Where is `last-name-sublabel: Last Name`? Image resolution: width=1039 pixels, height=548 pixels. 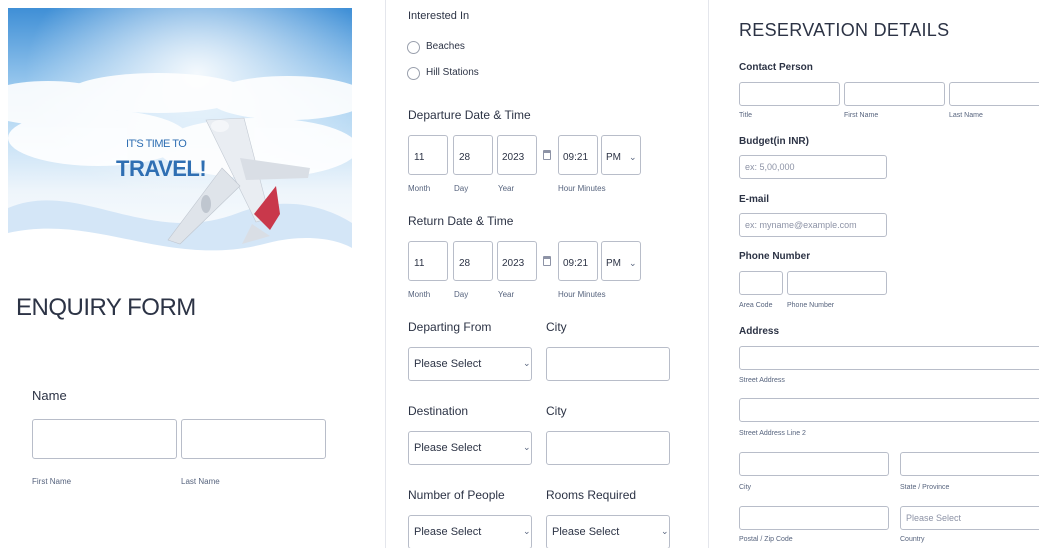 last-name-sublabel: Last Name is located at coordinates (200, 481).